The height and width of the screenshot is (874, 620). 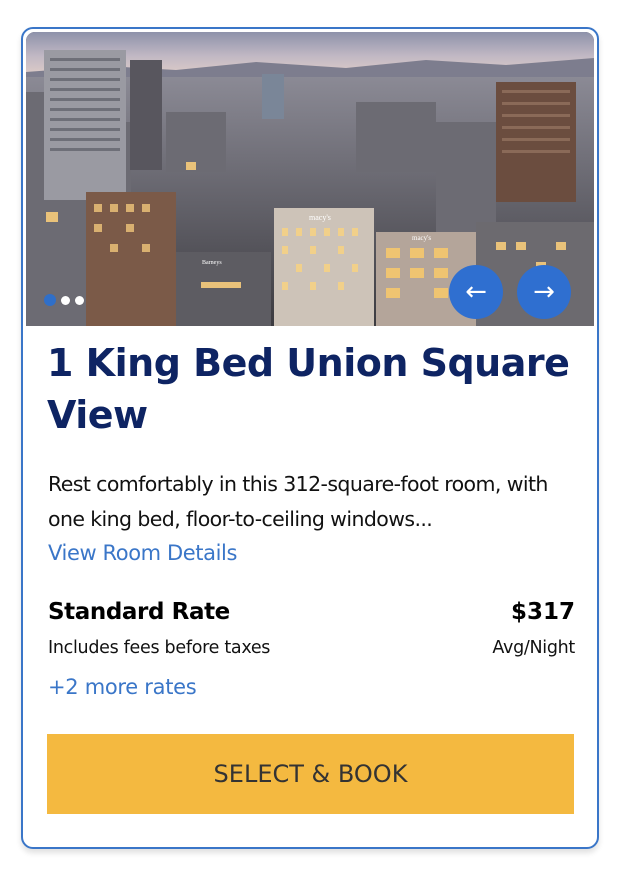 What do you see at coordinates (212, 263) in the screenshot?
I see `store-sign: Barneys` at bounding box center [212, 263].